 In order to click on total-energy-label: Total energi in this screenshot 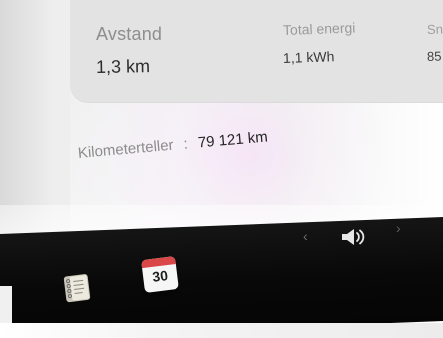, I will do `click(319, 28)`.